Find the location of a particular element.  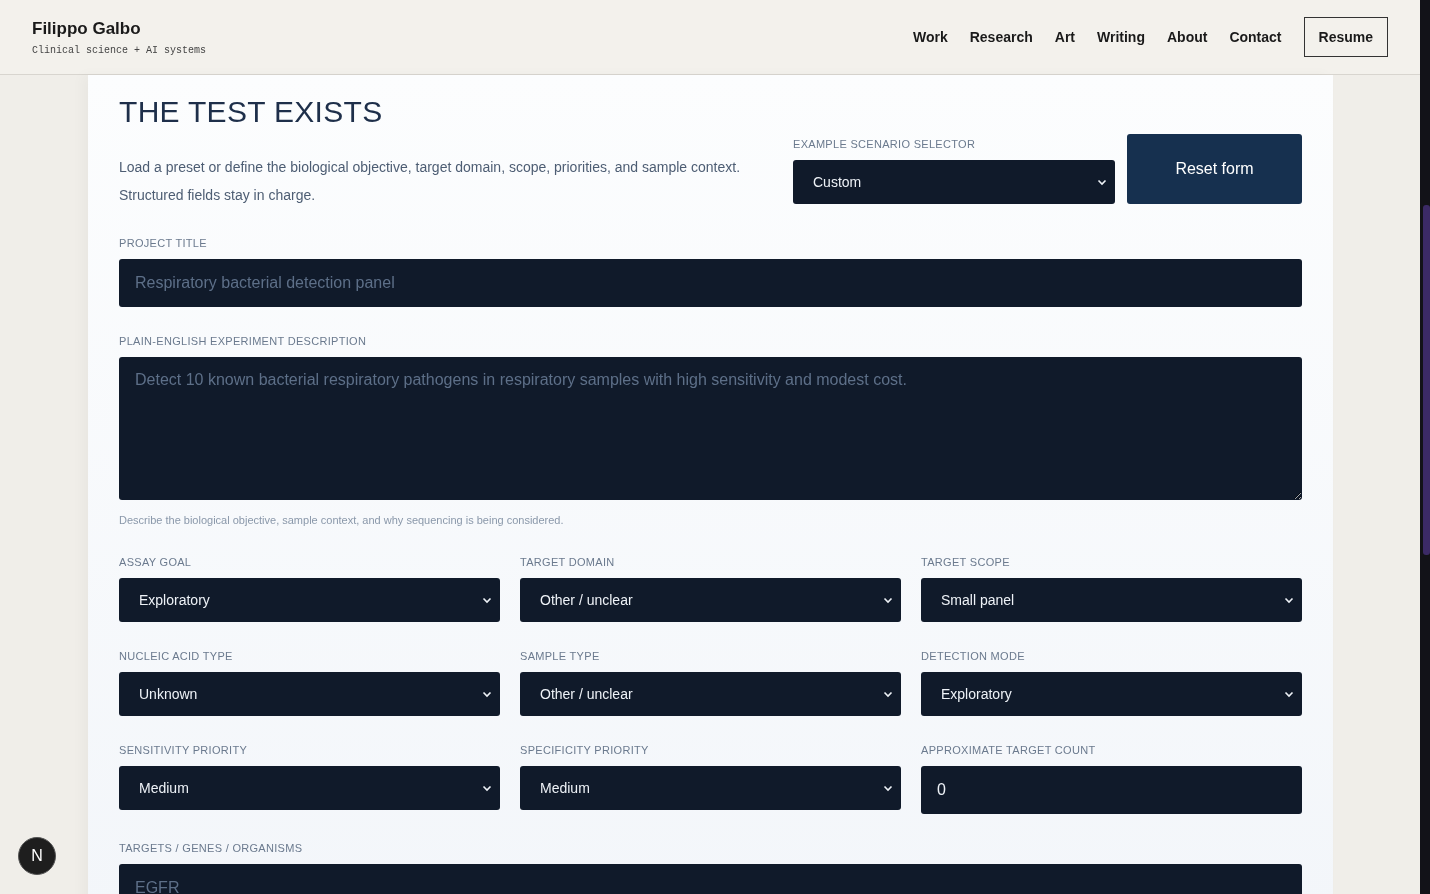

nav-link: Writing is located at coordinates (1121, 37).